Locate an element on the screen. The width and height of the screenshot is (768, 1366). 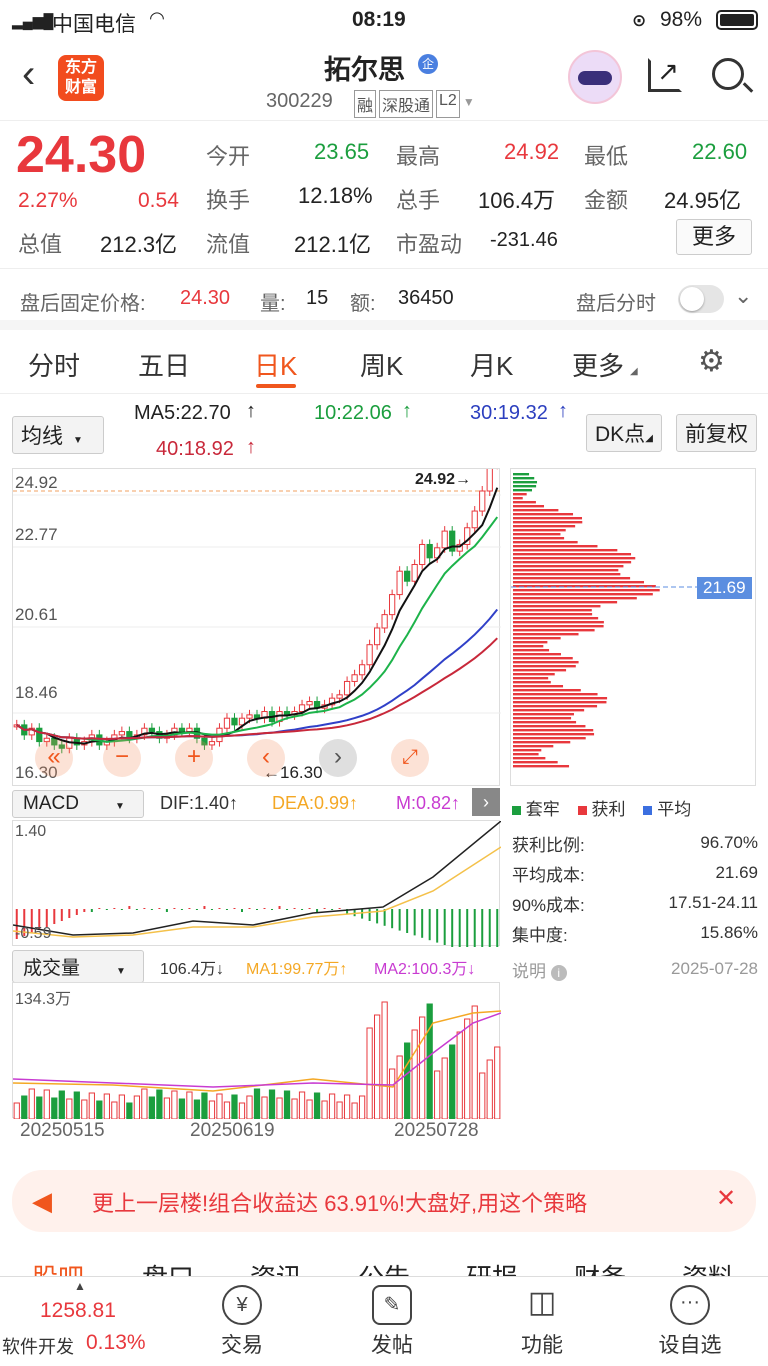
volume-select: 成交量 ▼ is located at coordinates (78, 966).